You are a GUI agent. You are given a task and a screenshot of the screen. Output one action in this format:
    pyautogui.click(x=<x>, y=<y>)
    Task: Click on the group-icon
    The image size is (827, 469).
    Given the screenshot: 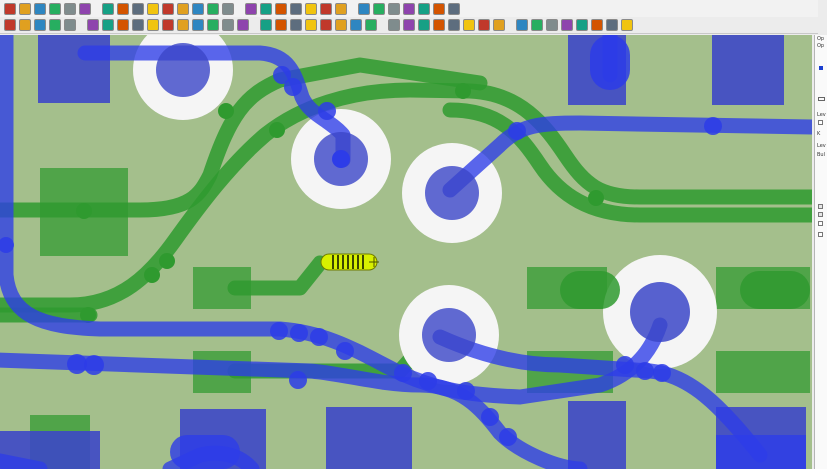 What is the action you would take?
    pyautogui.click(x=326, y=25)
    